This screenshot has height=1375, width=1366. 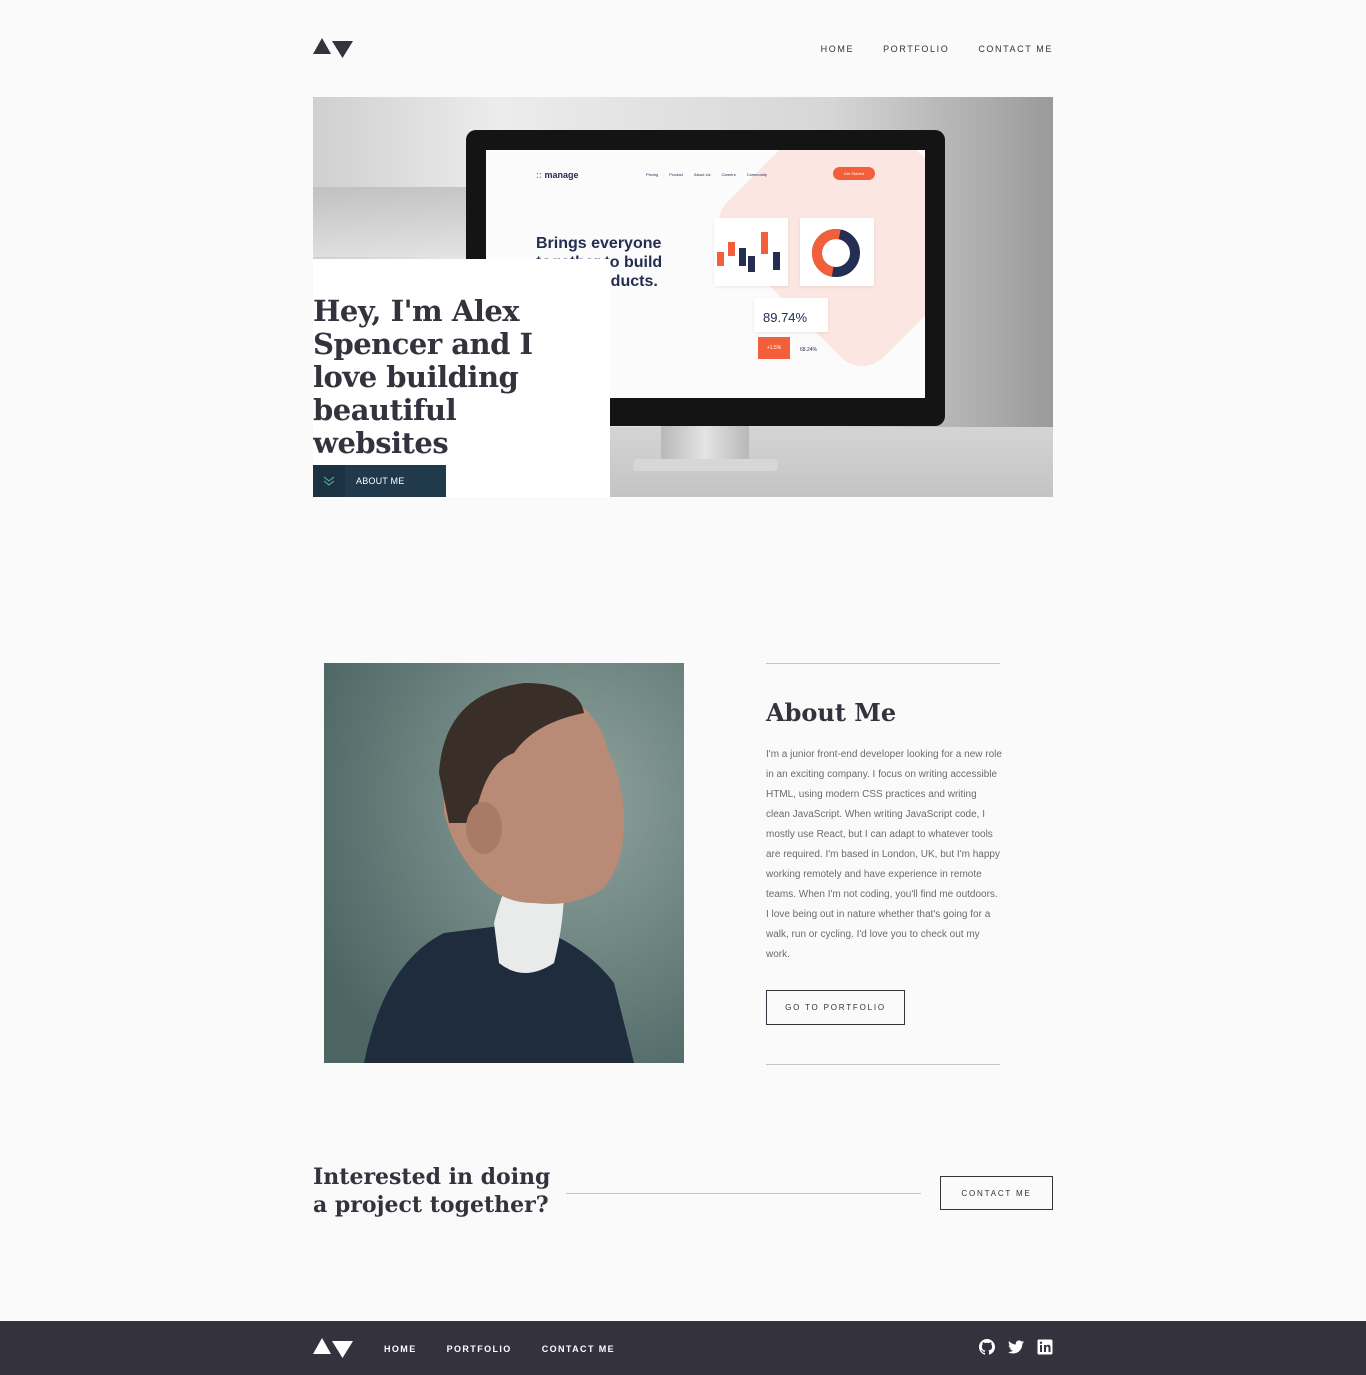 What do you see at coordinates (837, 49) in the screenshot?
I see `nav-home: HOME` at bounding box center [837, 49].